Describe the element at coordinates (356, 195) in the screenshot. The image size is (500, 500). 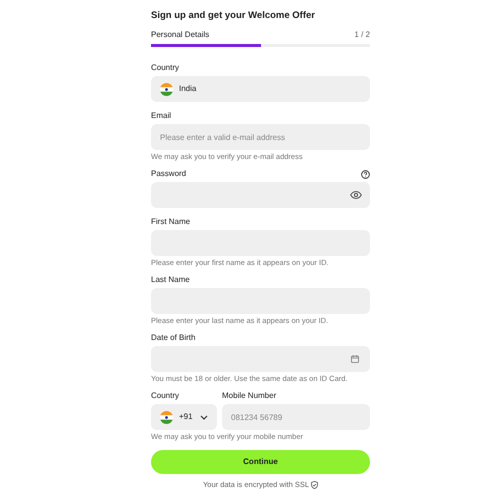
I see `eye-icon` at that location.